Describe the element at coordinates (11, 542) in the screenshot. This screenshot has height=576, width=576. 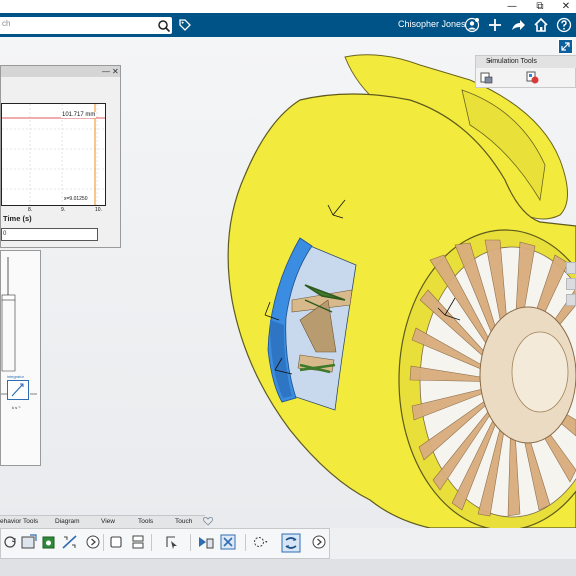
I see `cycle-icon` at that location.